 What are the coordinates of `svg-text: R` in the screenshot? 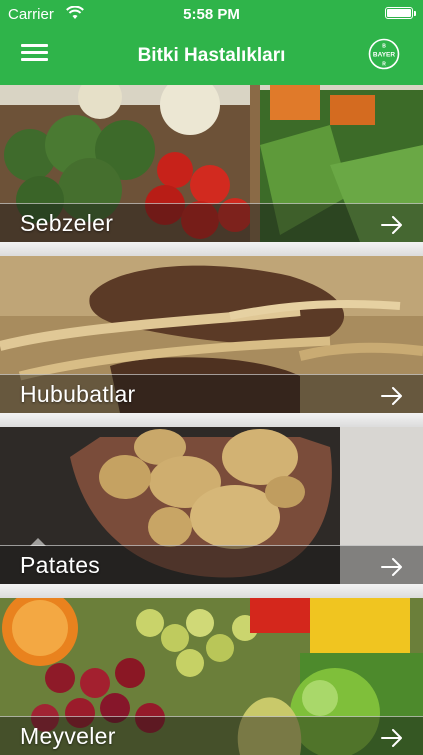 It's located at (384, 65).